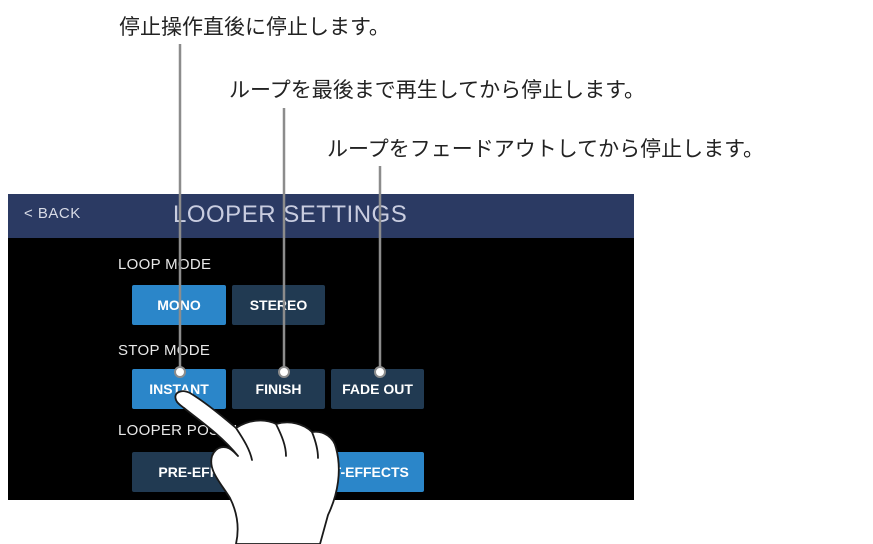 The height and width of the screenshot is (544, 873). What do you see at coordinates (280, 207) in the screenshot?
I see `leader-lines` at bounding box center [280, 207].